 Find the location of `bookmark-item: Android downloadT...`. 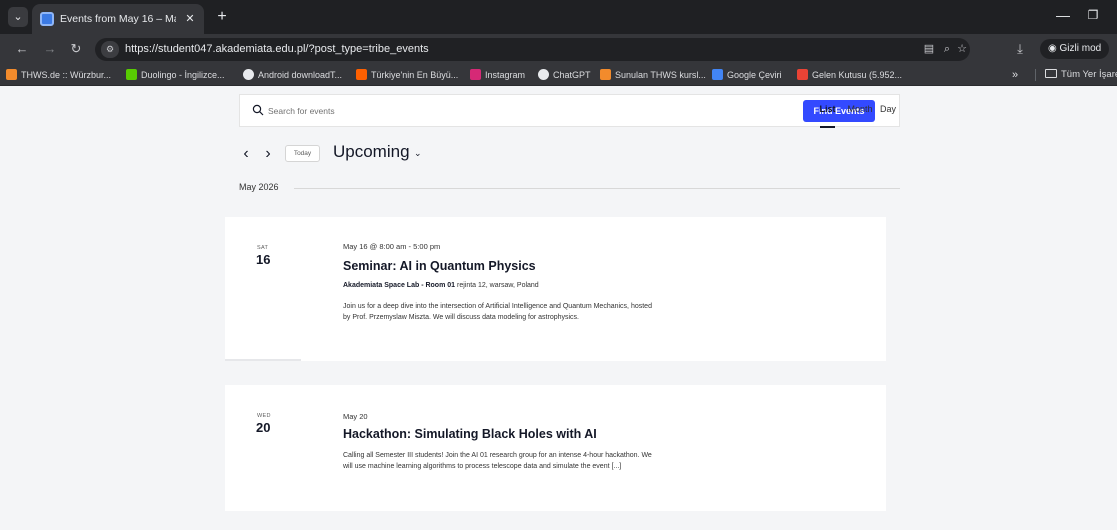

bookmark-item: Android downloadT... is located at coordinates (292, 75).